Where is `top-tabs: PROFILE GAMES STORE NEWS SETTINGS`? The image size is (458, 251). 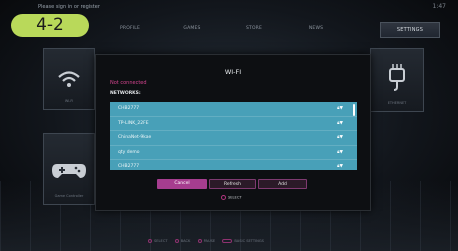
top-tabs: PROFILE GAMES STORE NEWS SETTINGS is located at coordinates (270, 30).